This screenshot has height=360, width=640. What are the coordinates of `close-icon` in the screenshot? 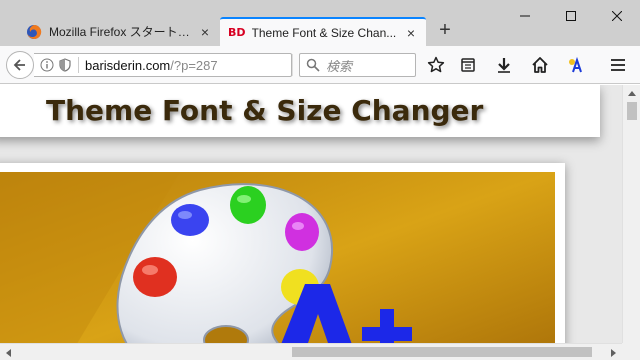 It's located at (617, 16).